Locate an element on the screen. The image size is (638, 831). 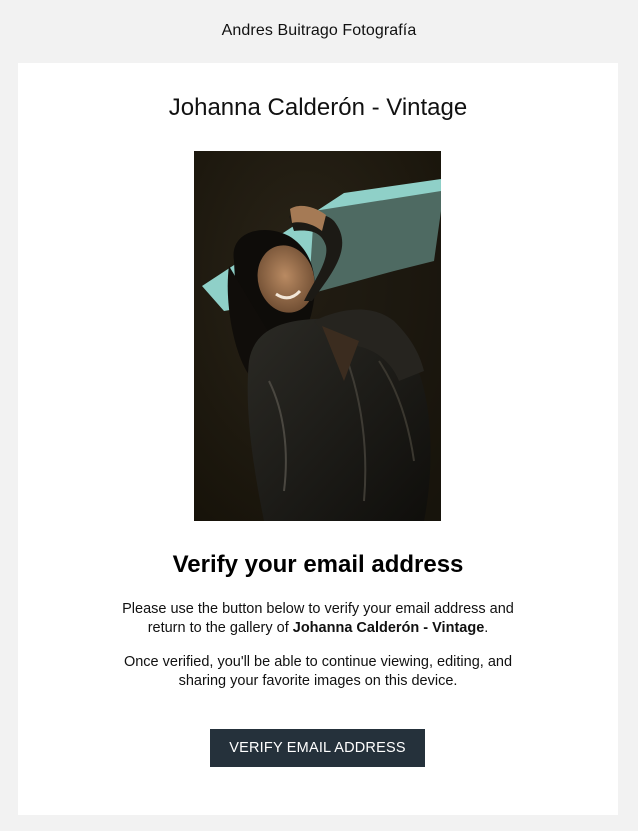
instructions-period: . is located at coordinates (486, 628).